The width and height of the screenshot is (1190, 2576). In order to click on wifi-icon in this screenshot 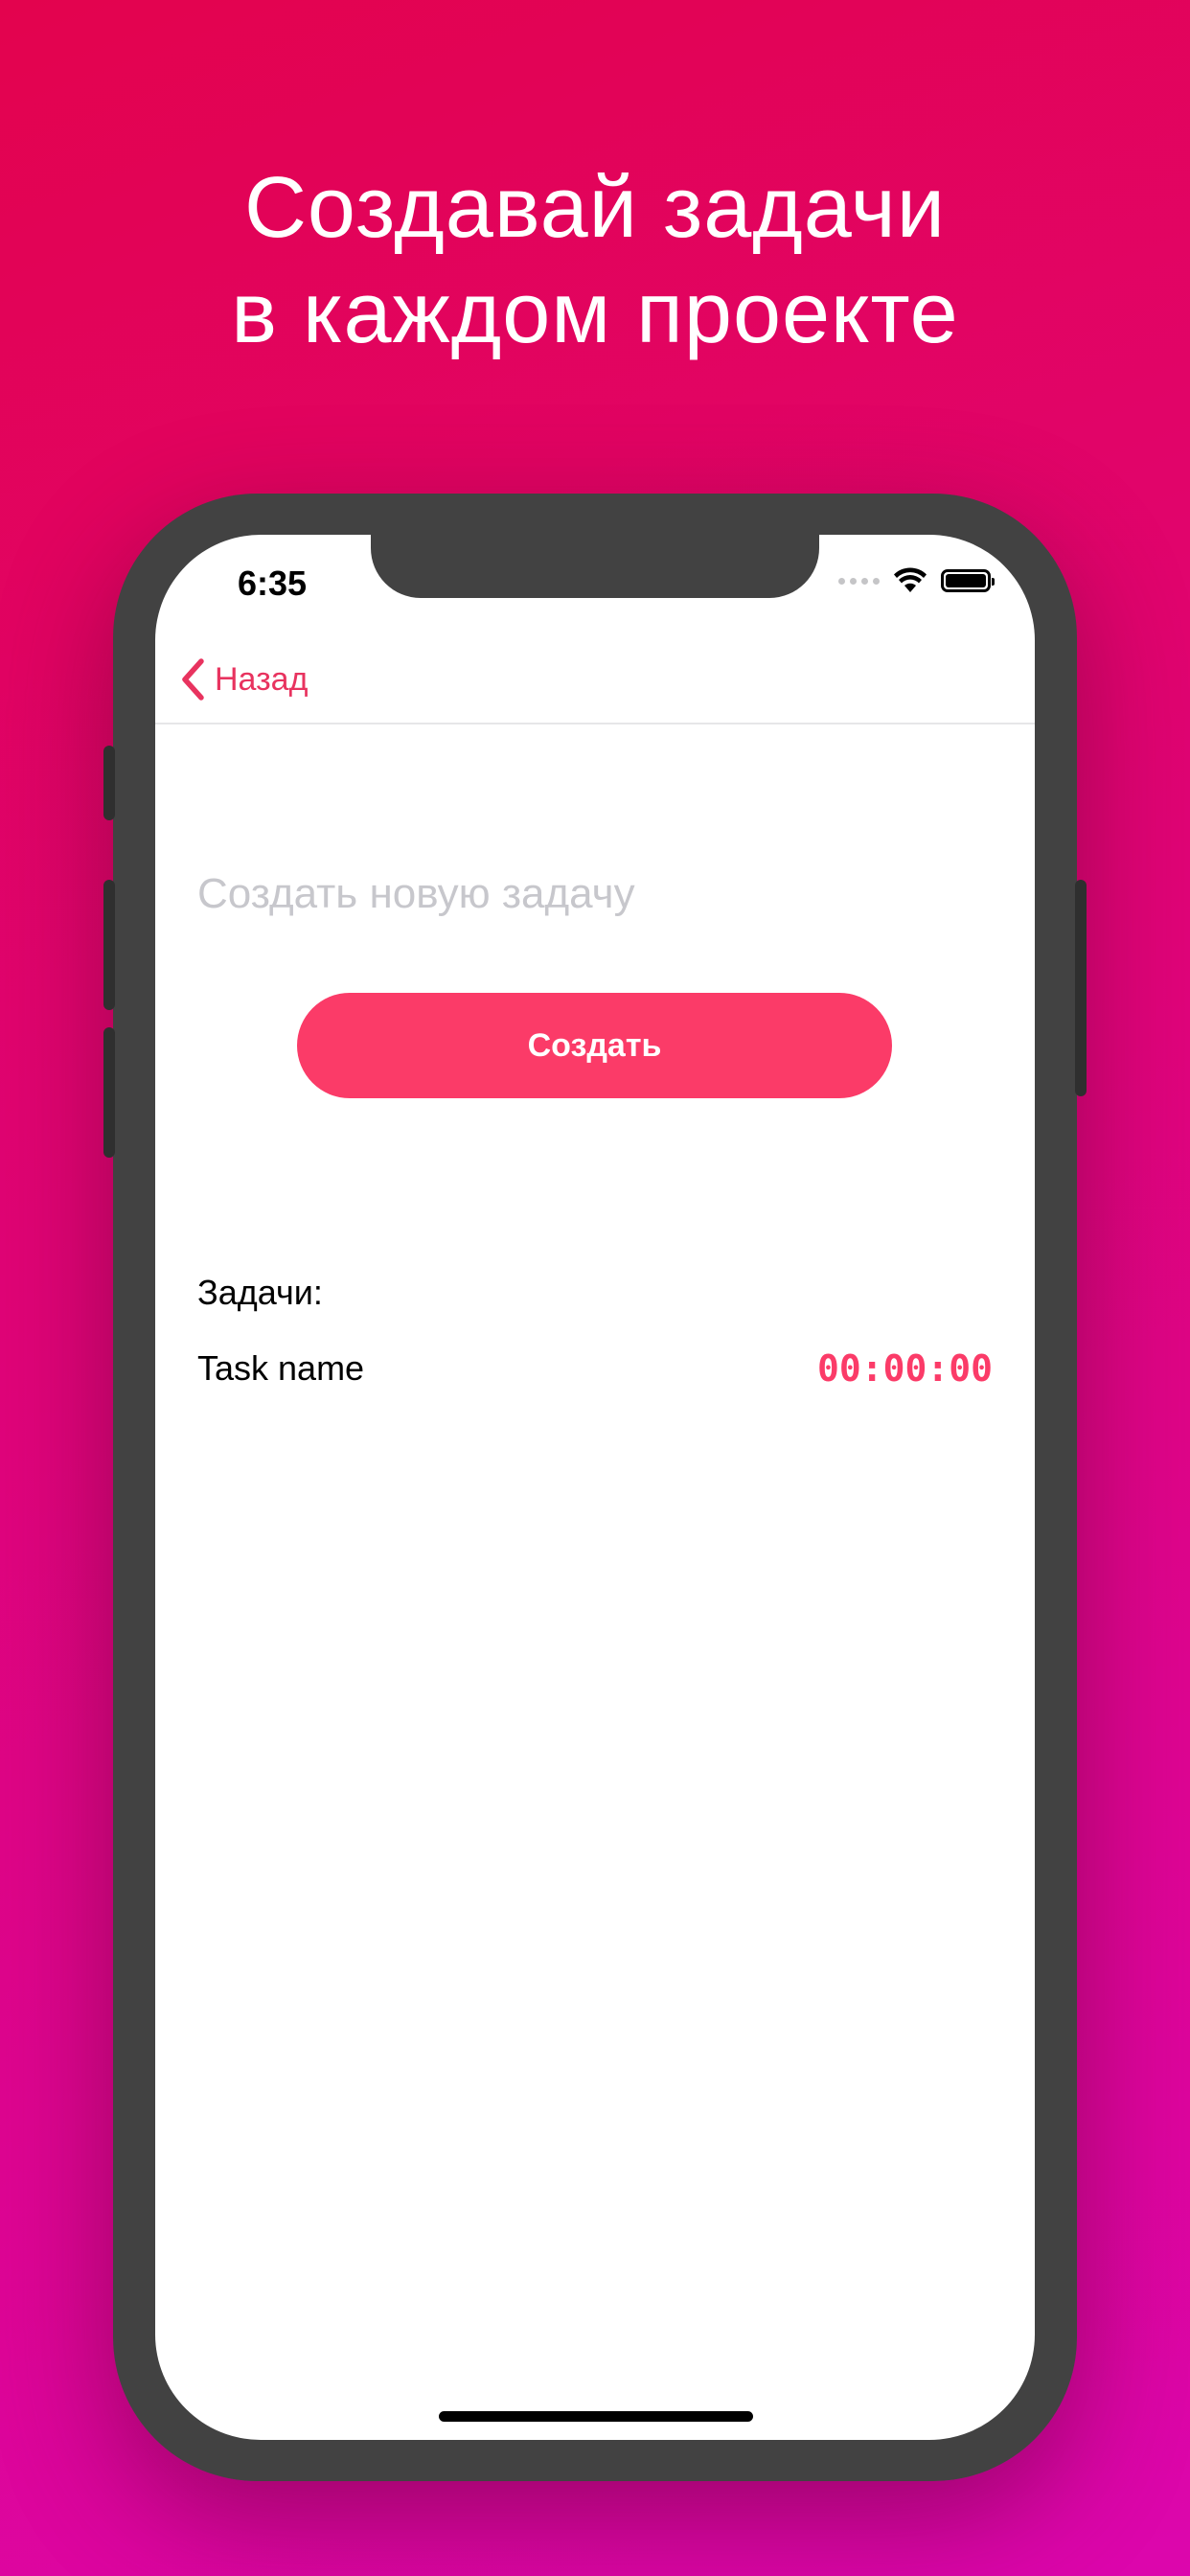, I will do `click(911, 579)`.